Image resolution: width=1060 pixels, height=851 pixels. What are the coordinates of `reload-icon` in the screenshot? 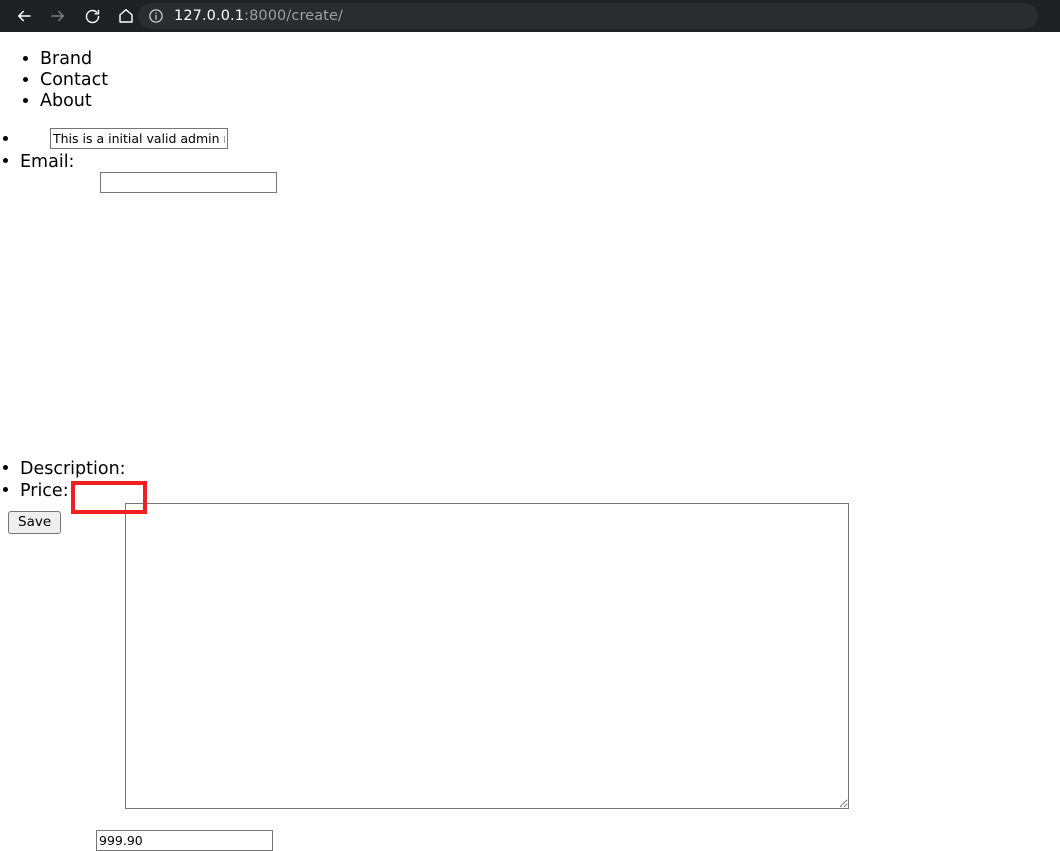 It's located at (92, 16).